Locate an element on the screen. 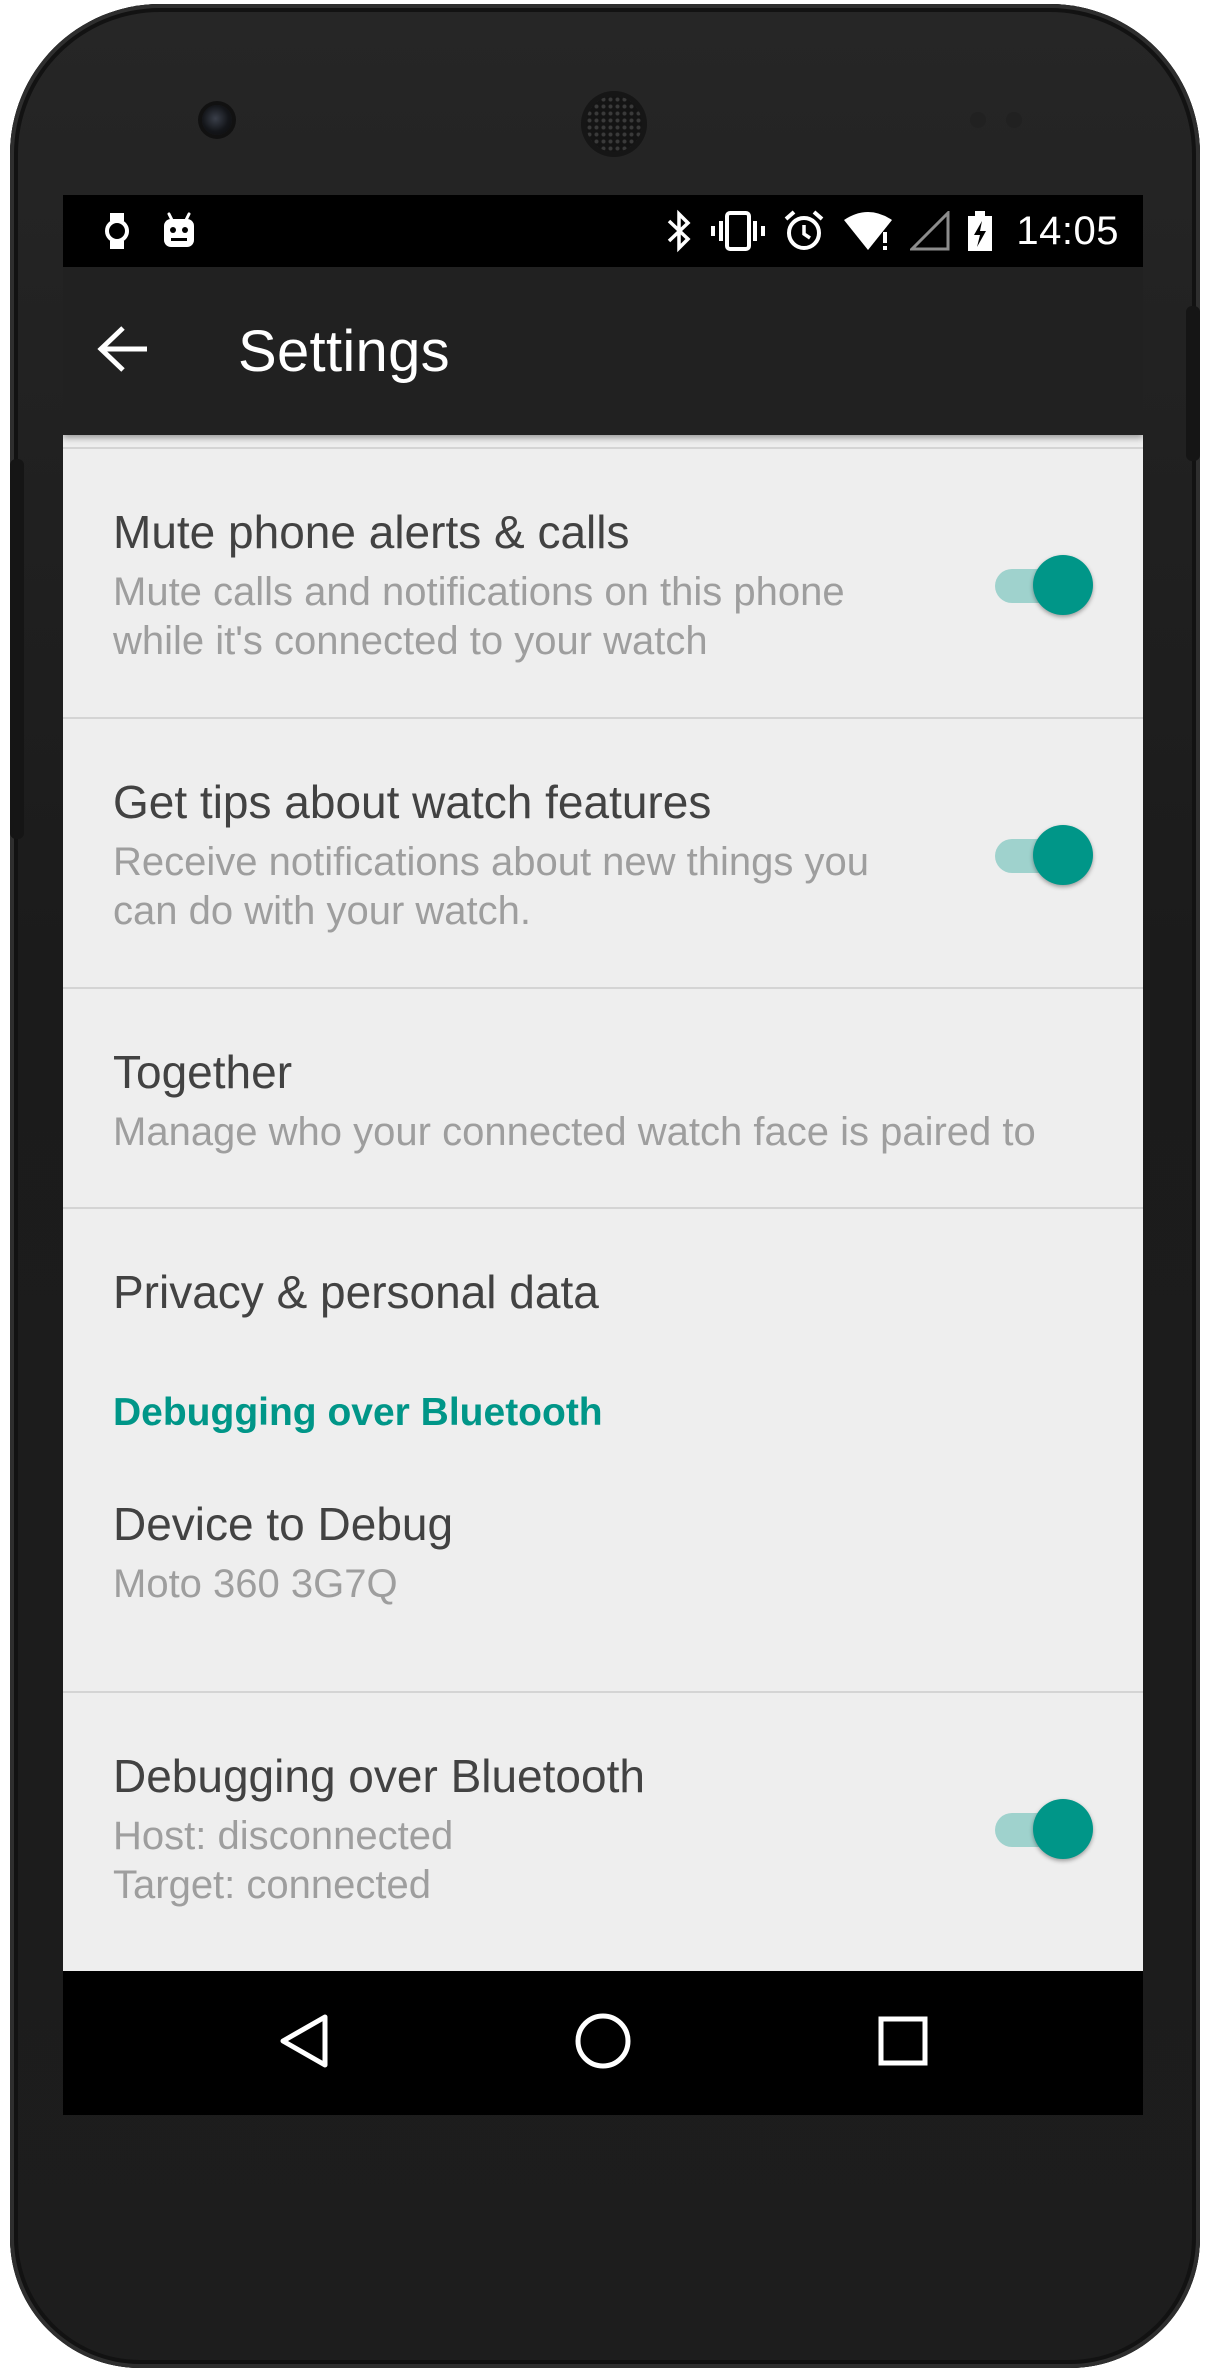  category-header: Debugging over Bluetooth is located at coordinates (358, 1412).